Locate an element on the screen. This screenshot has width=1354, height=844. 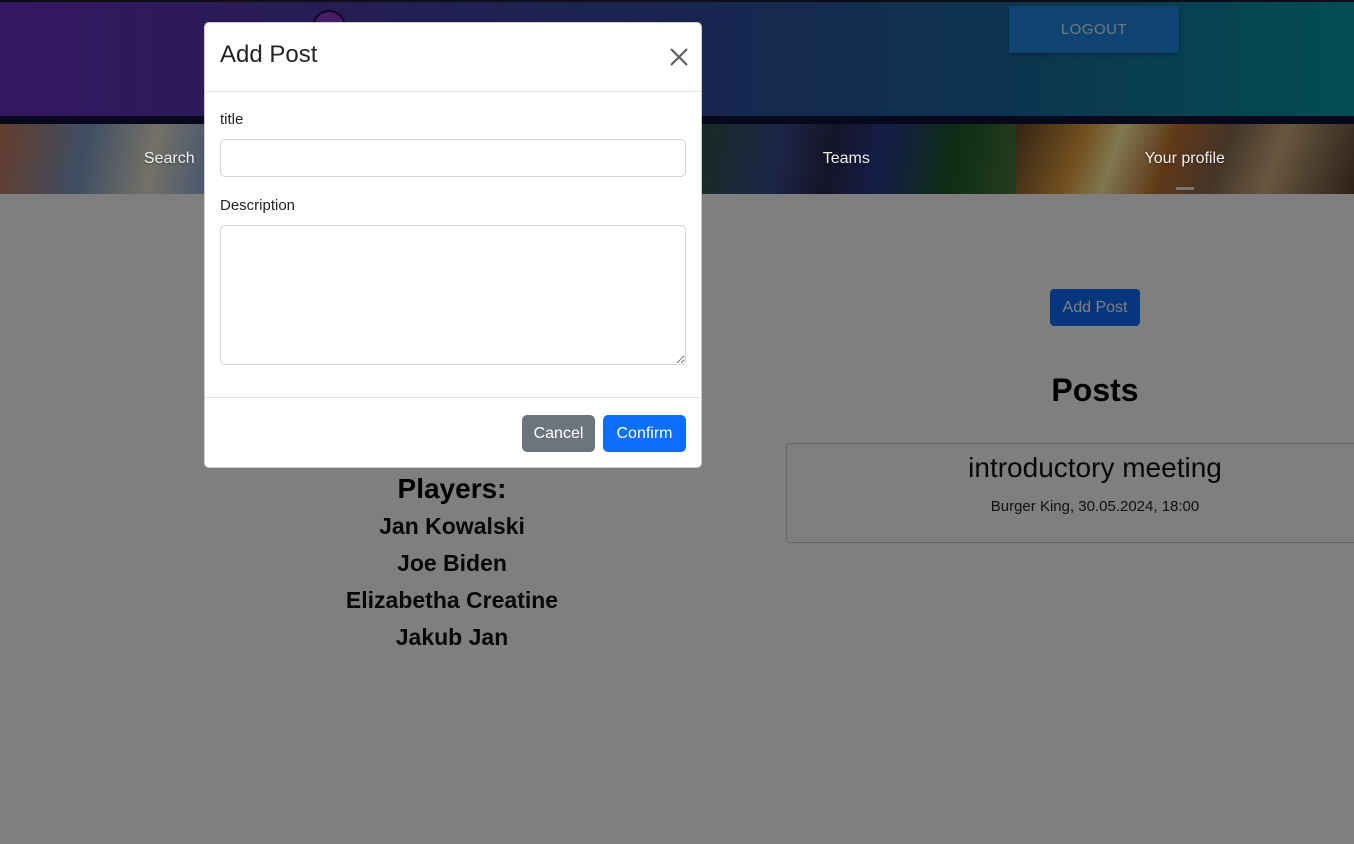
confirm-button: Confirm is located at coordinates (644, 433).